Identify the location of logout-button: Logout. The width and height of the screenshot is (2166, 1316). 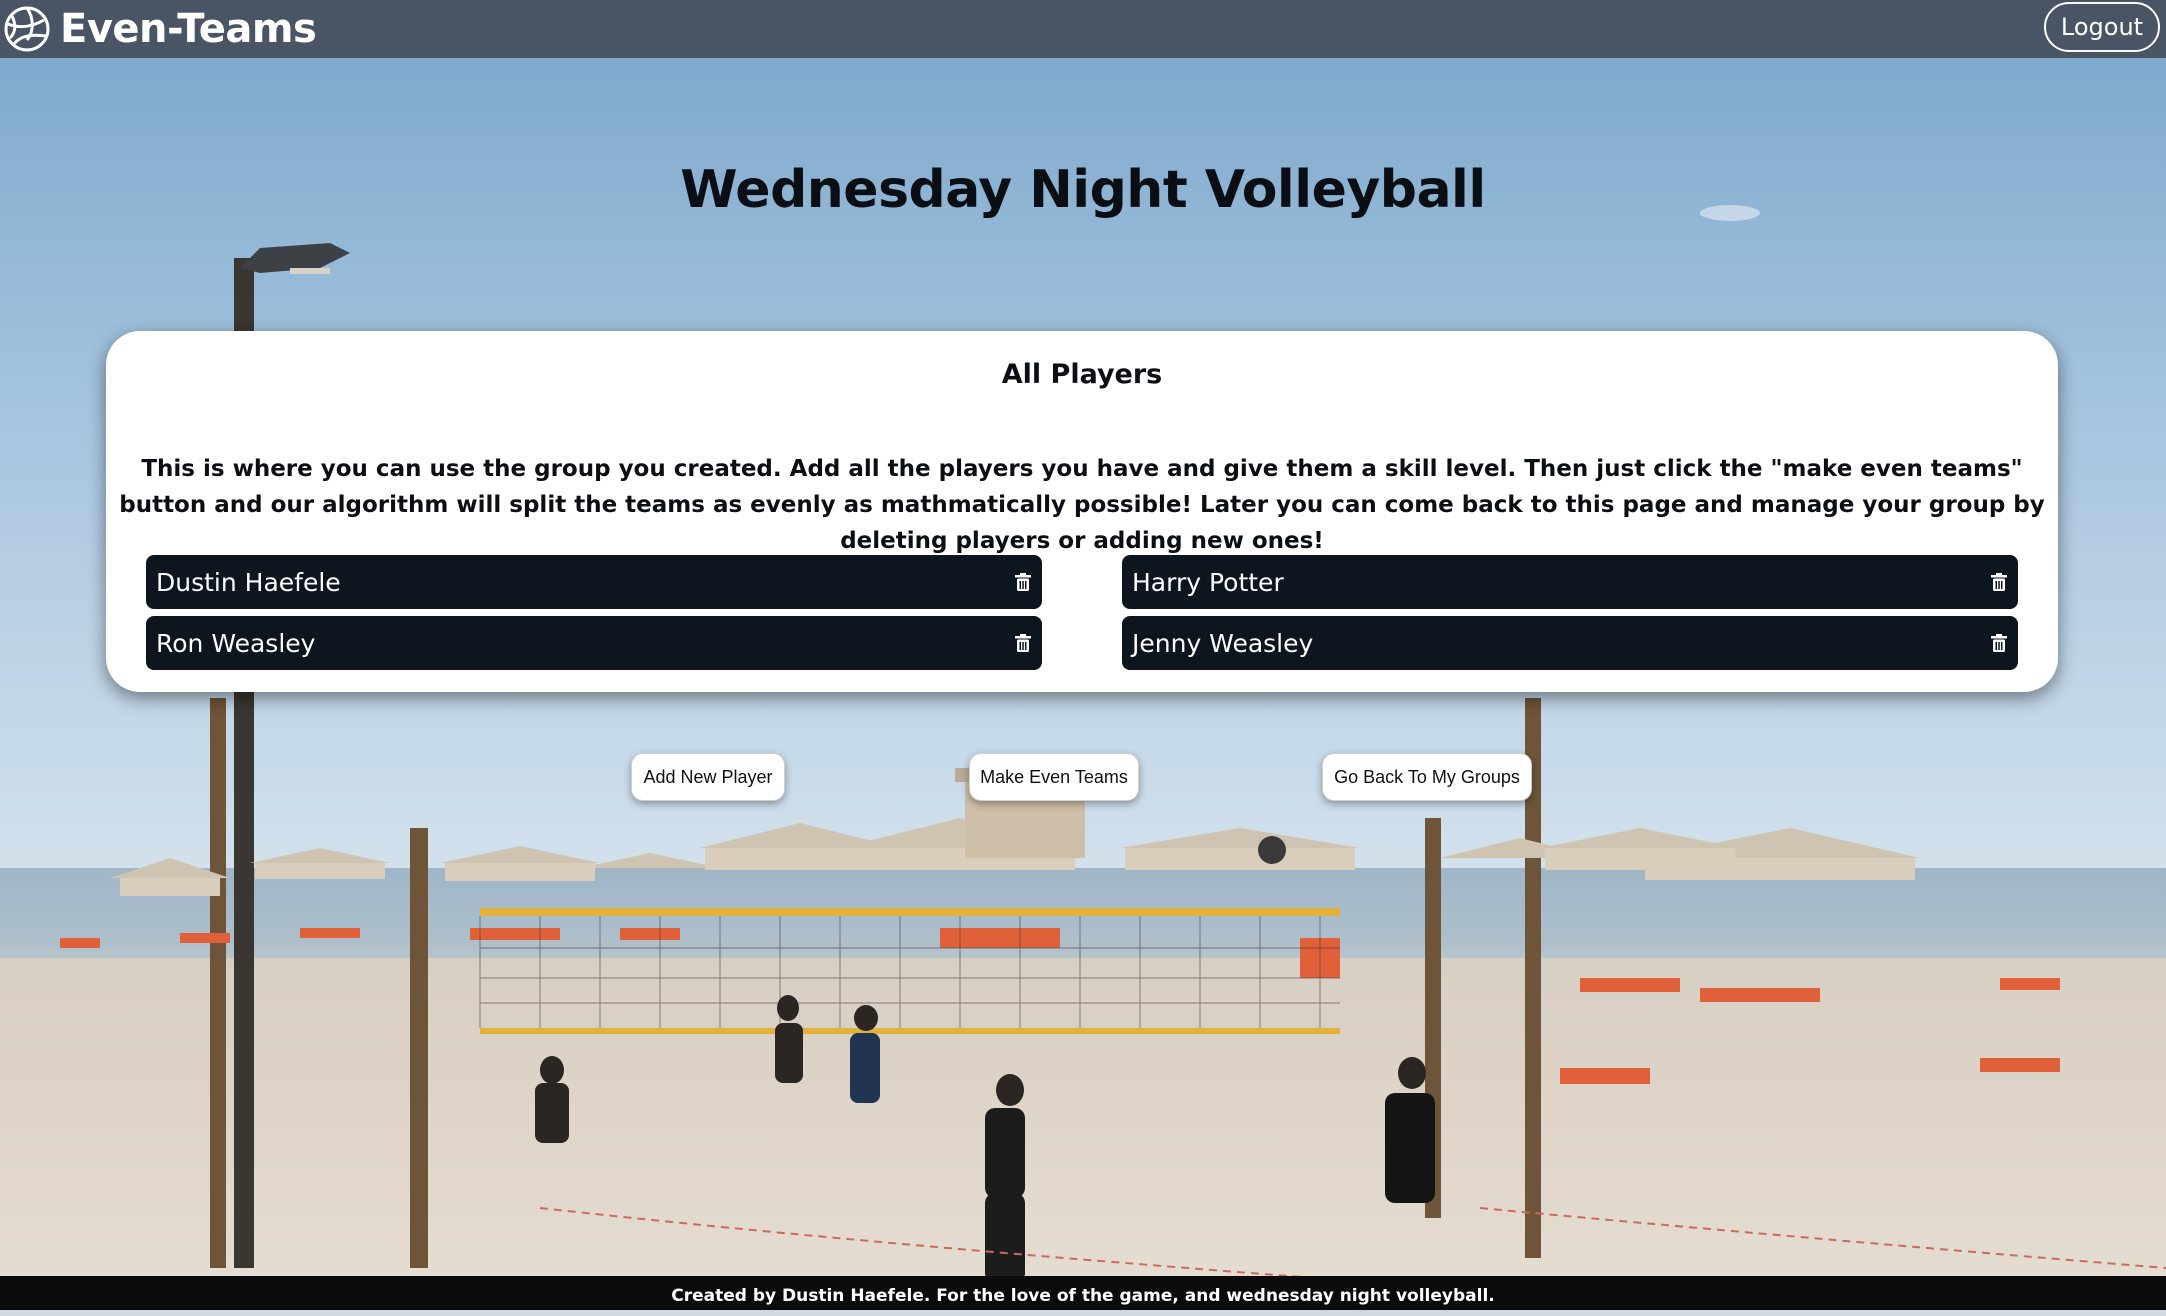
(2102, 27).